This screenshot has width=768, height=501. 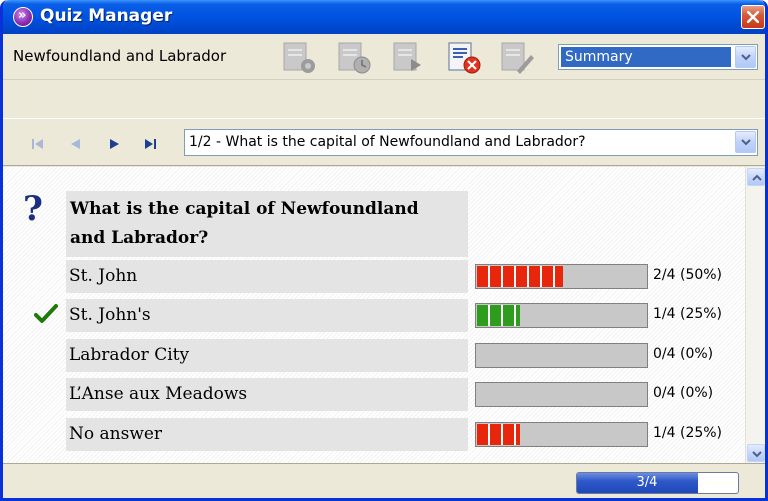 I want to click on toolbar: Newfoundland and Labrador Summary, so click(x=384, y=57).